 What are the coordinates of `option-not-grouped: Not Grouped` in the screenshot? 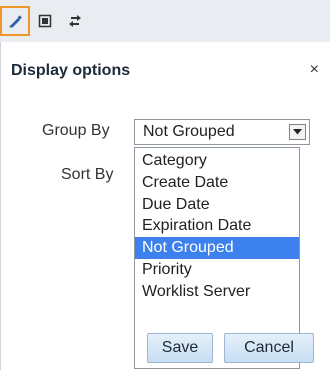 It's located at (217, 248).